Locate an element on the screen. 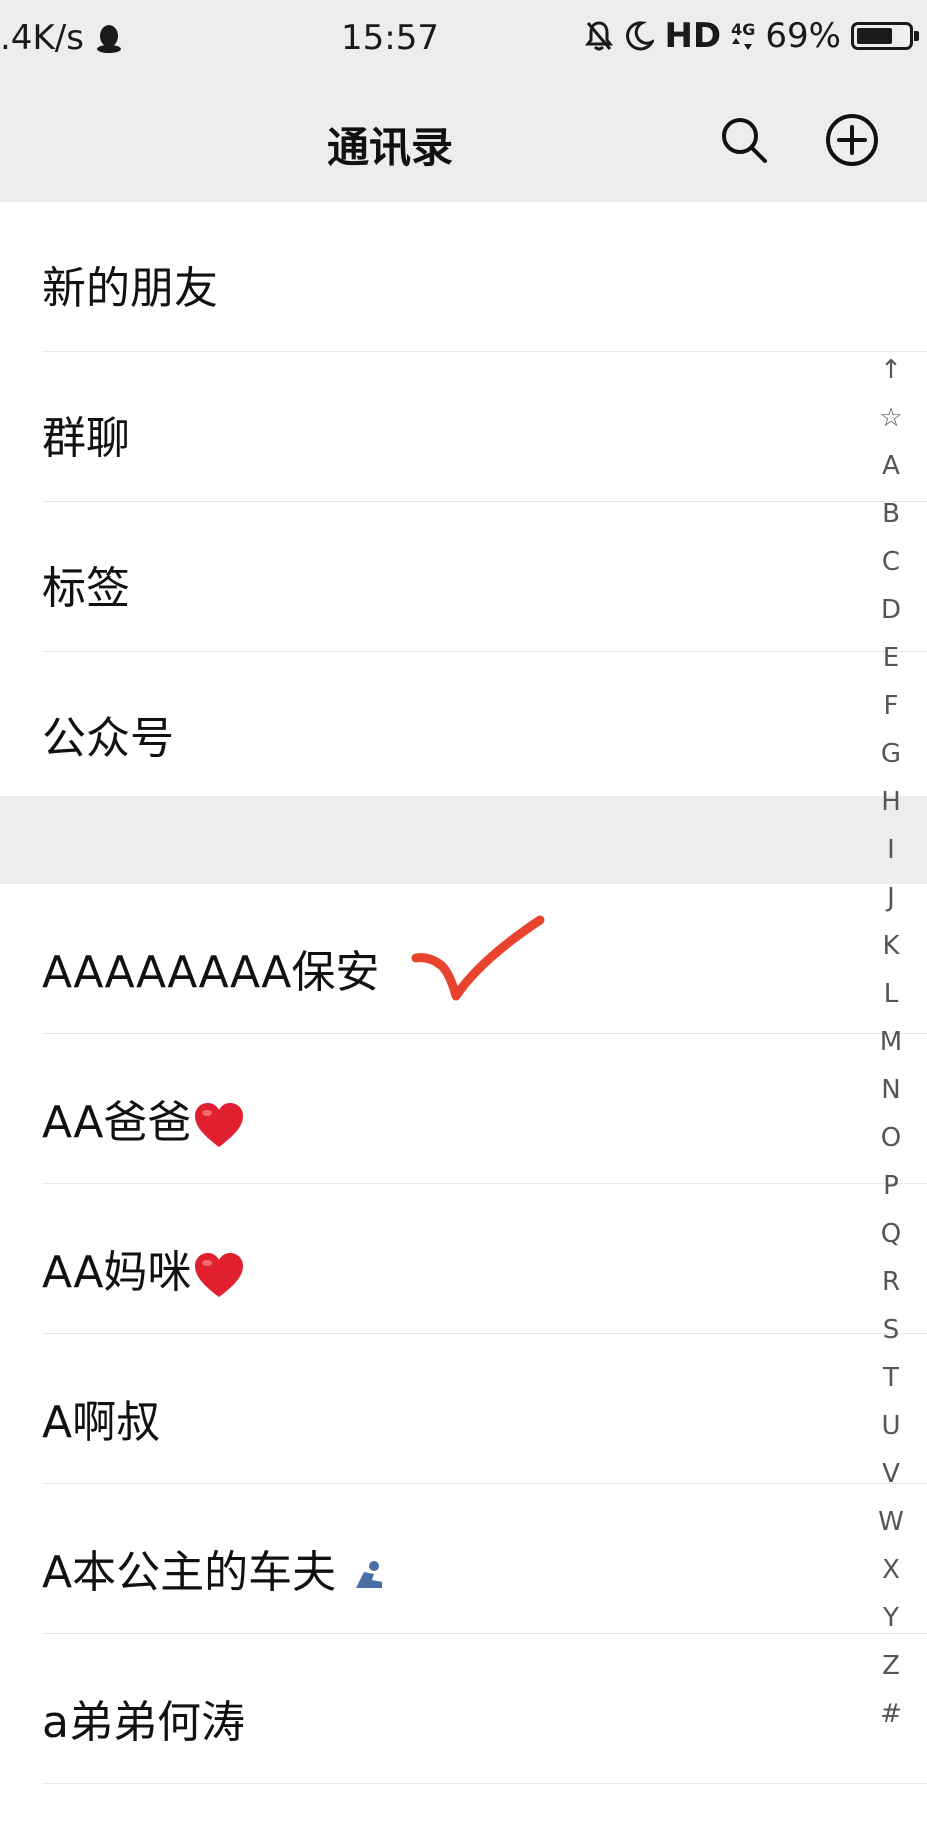  index-letter: G is located at coordinates (891, 754).